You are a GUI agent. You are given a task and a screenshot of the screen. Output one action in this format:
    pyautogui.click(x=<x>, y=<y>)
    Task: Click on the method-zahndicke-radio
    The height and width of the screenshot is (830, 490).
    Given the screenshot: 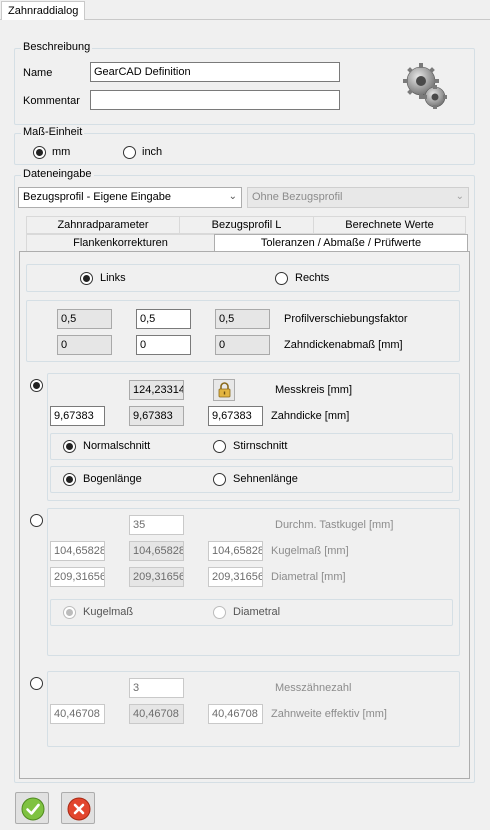 What is the action you would take?
    pyautogui.click(x=36, y=385)
    